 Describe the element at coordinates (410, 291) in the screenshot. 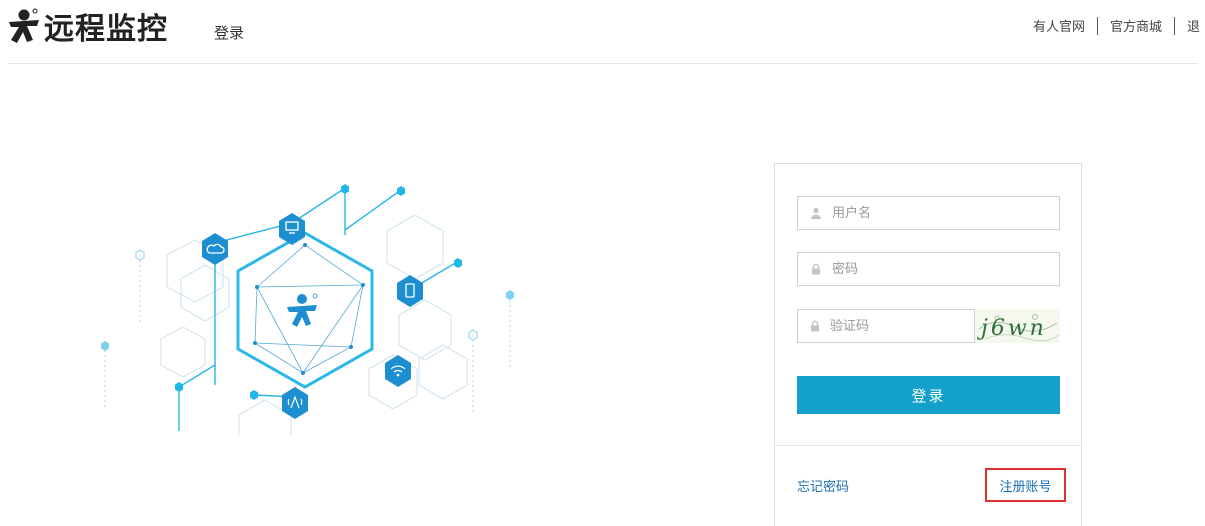

I see `mobile-icon` at that location.